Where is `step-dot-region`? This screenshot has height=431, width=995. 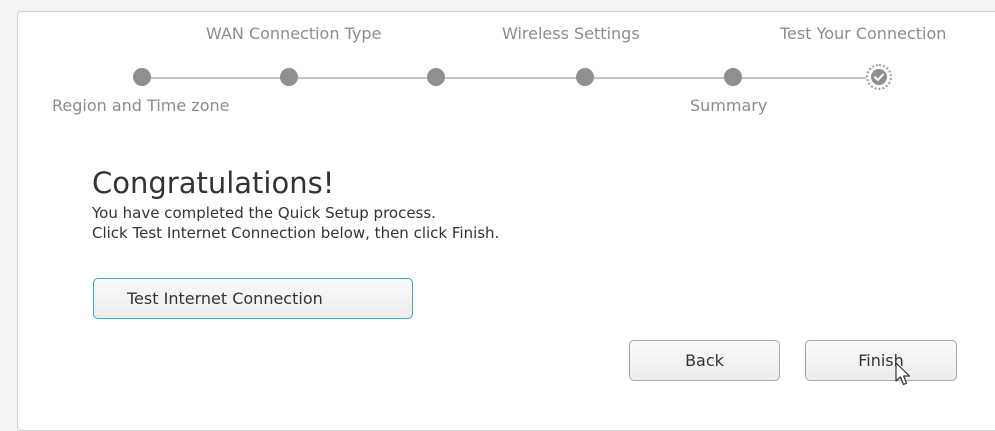 step-dot-region is located at coordinates (142, 77).